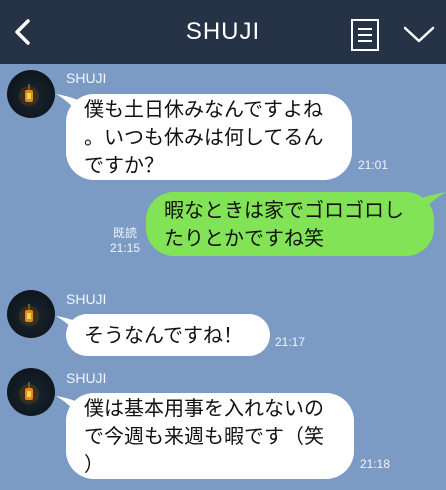 This screenshot has height=490, width=446. Describe the element at coordinates (419, 35) in the screenshot. I see `chevron-down-icon` at that location.